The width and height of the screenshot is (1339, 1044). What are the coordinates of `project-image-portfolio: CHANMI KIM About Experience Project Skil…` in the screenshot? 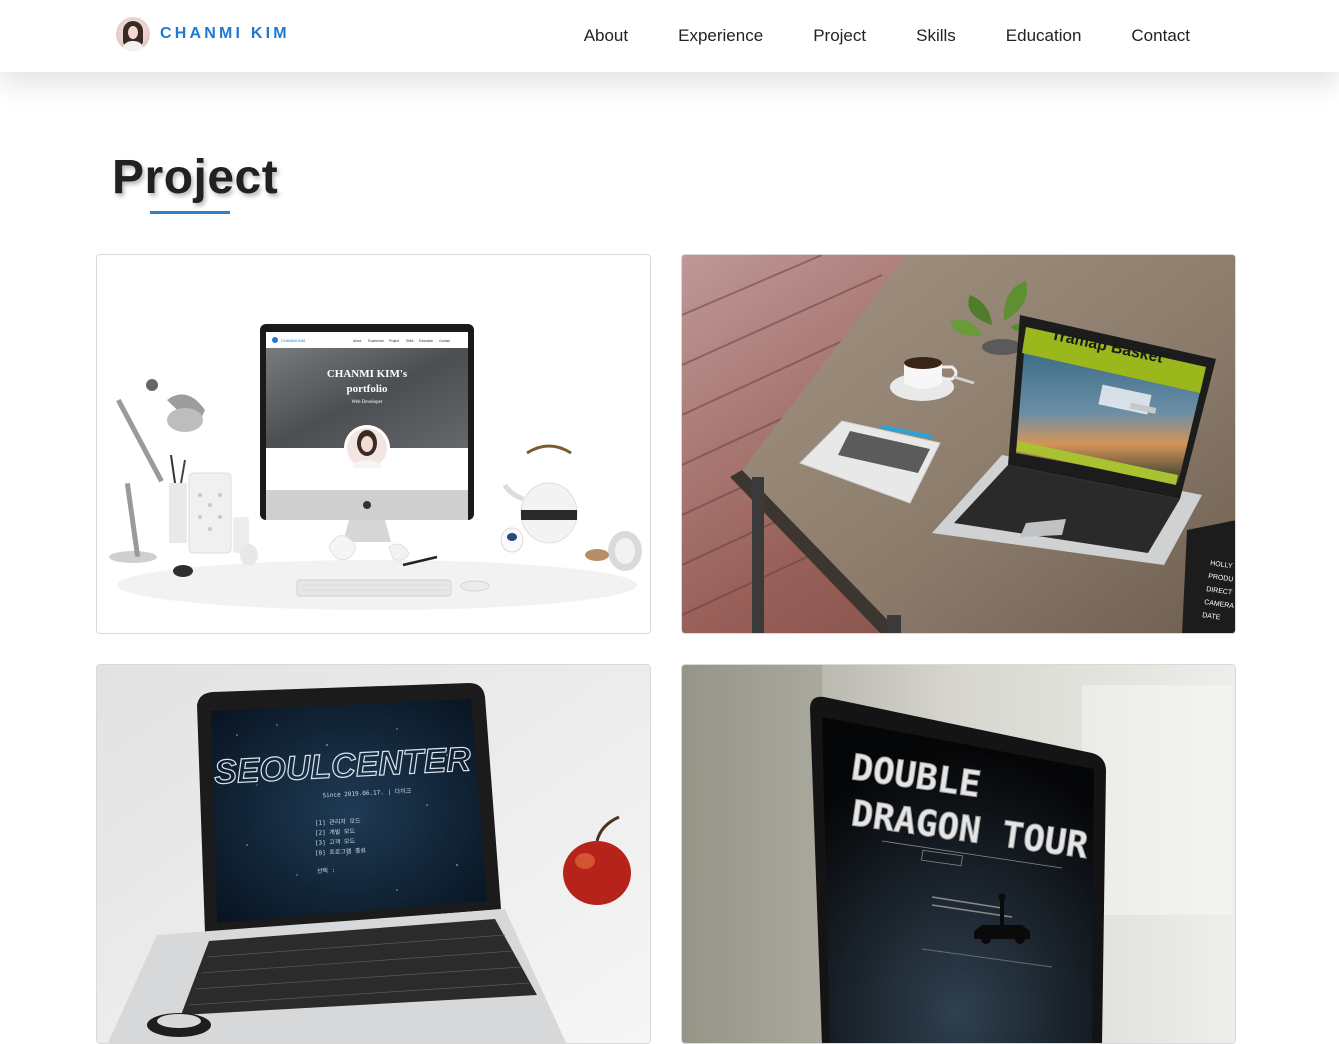 It's located at (373, 444).